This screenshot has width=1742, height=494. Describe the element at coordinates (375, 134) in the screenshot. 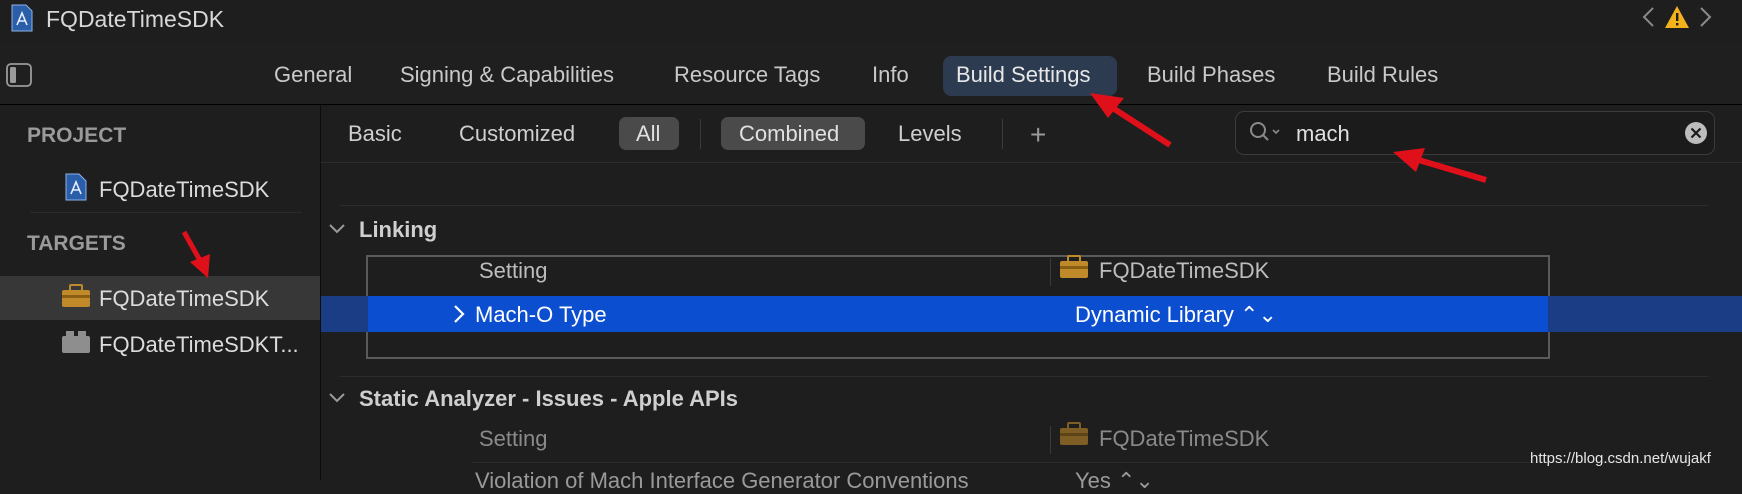

I see `filter-basic: Basic` at that location.